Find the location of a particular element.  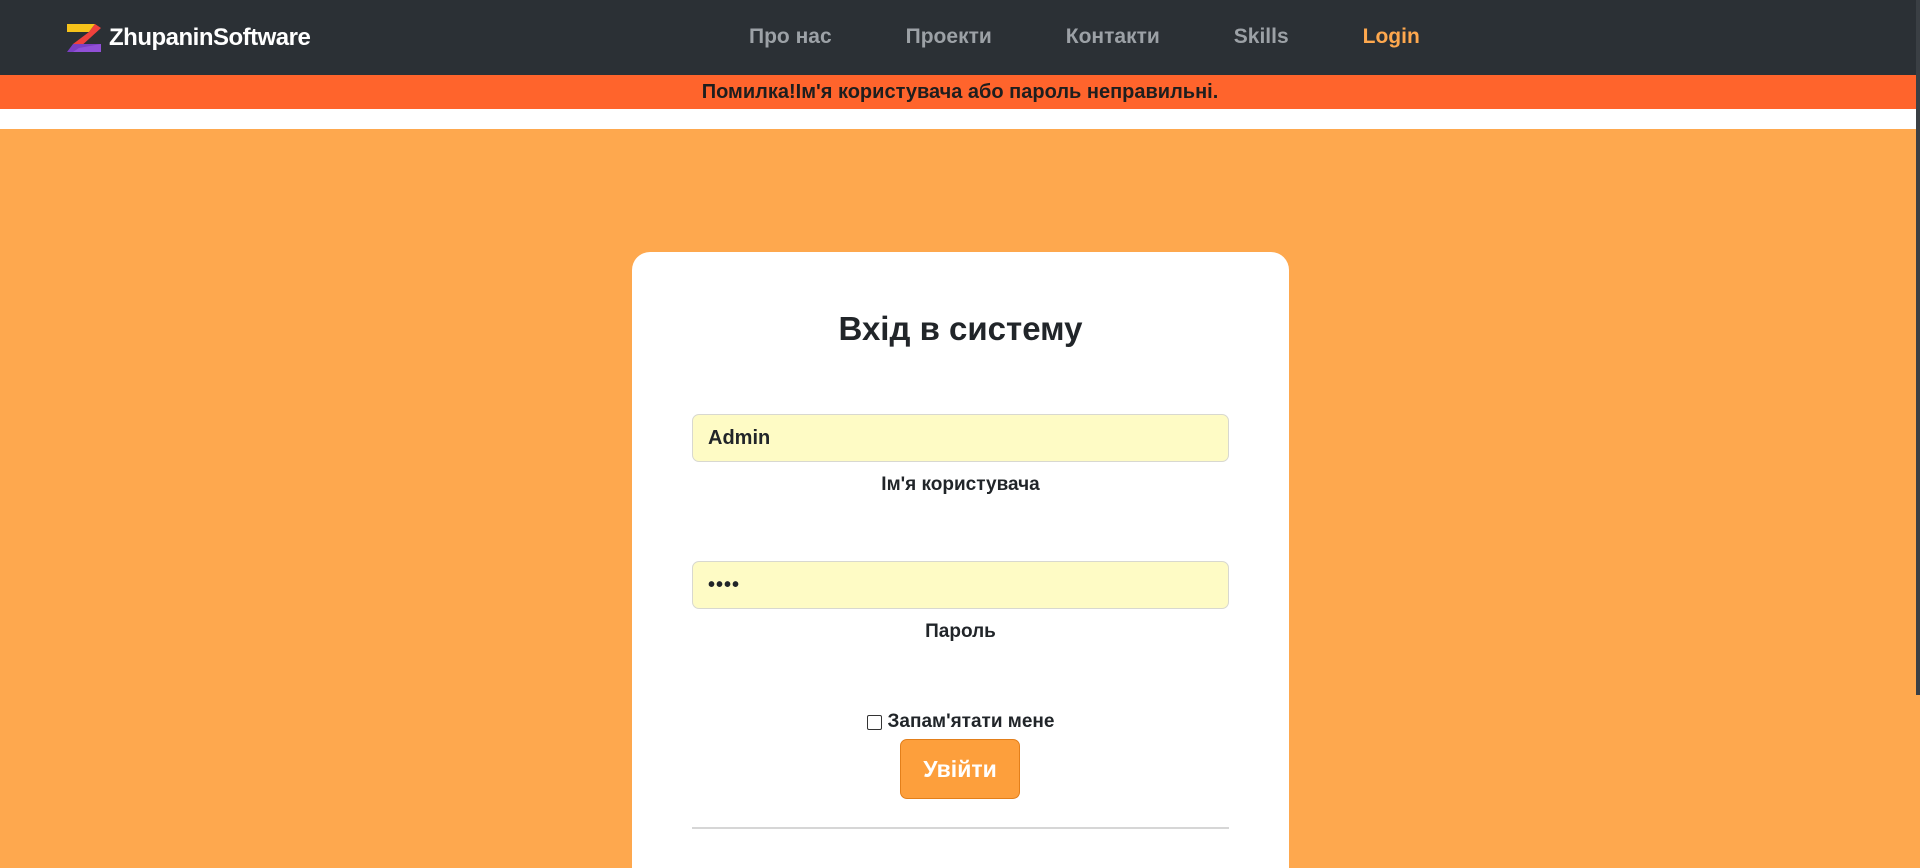

login-title: Вхід в систему is located at coordinates (960, 328).